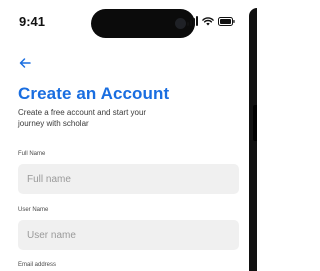  I want to click on camera-icon, so click(180, 23).